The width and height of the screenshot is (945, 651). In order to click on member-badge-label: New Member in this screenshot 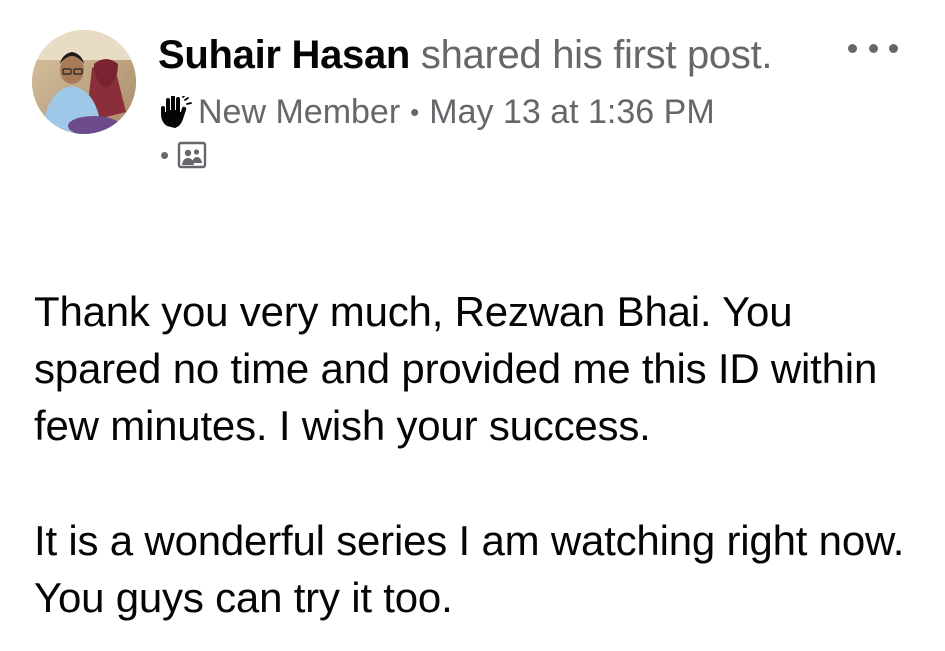, I will do `click(299, 112)`.